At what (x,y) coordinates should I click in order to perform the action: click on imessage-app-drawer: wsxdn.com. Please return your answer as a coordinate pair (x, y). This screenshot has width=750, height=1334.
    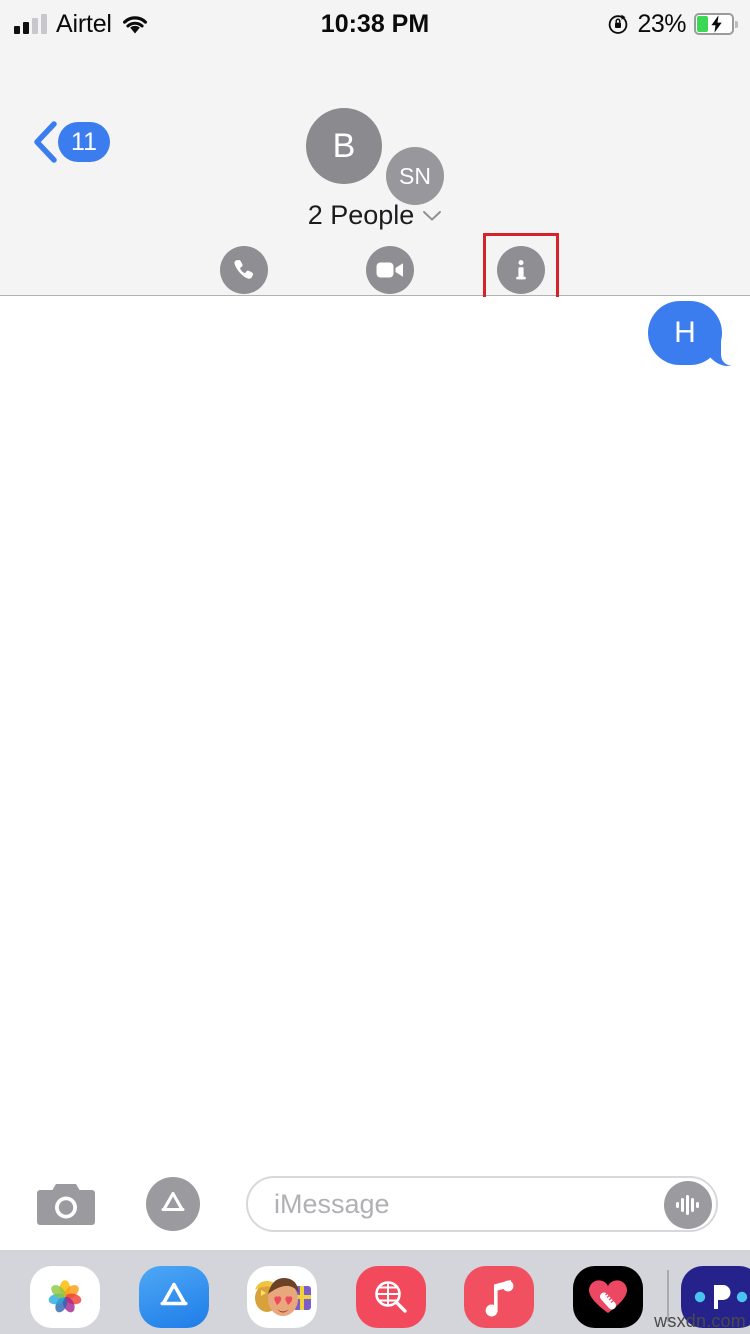
    Looking at the image, I should click on (375, 1292).